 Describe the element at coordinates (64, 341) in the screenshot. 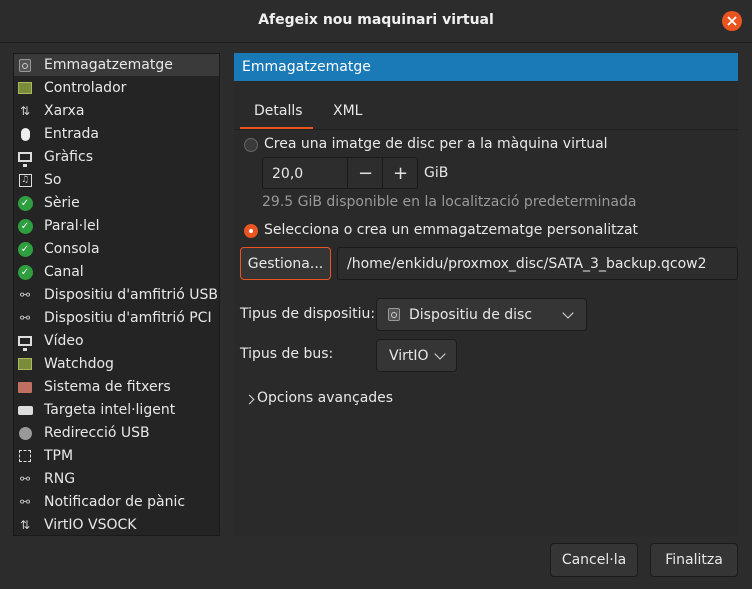

I see `sidebar-item-label: Vídeo` at that location.